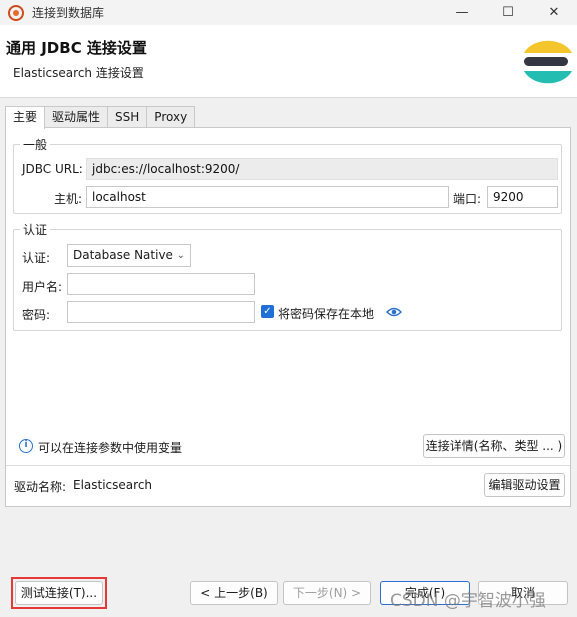 The image size is (577, 617). What do you see at coordinates (52, 169) in the screenshot?
I see `jdbc-url-label: JDBC URL:` at bounding box center [52, 169].